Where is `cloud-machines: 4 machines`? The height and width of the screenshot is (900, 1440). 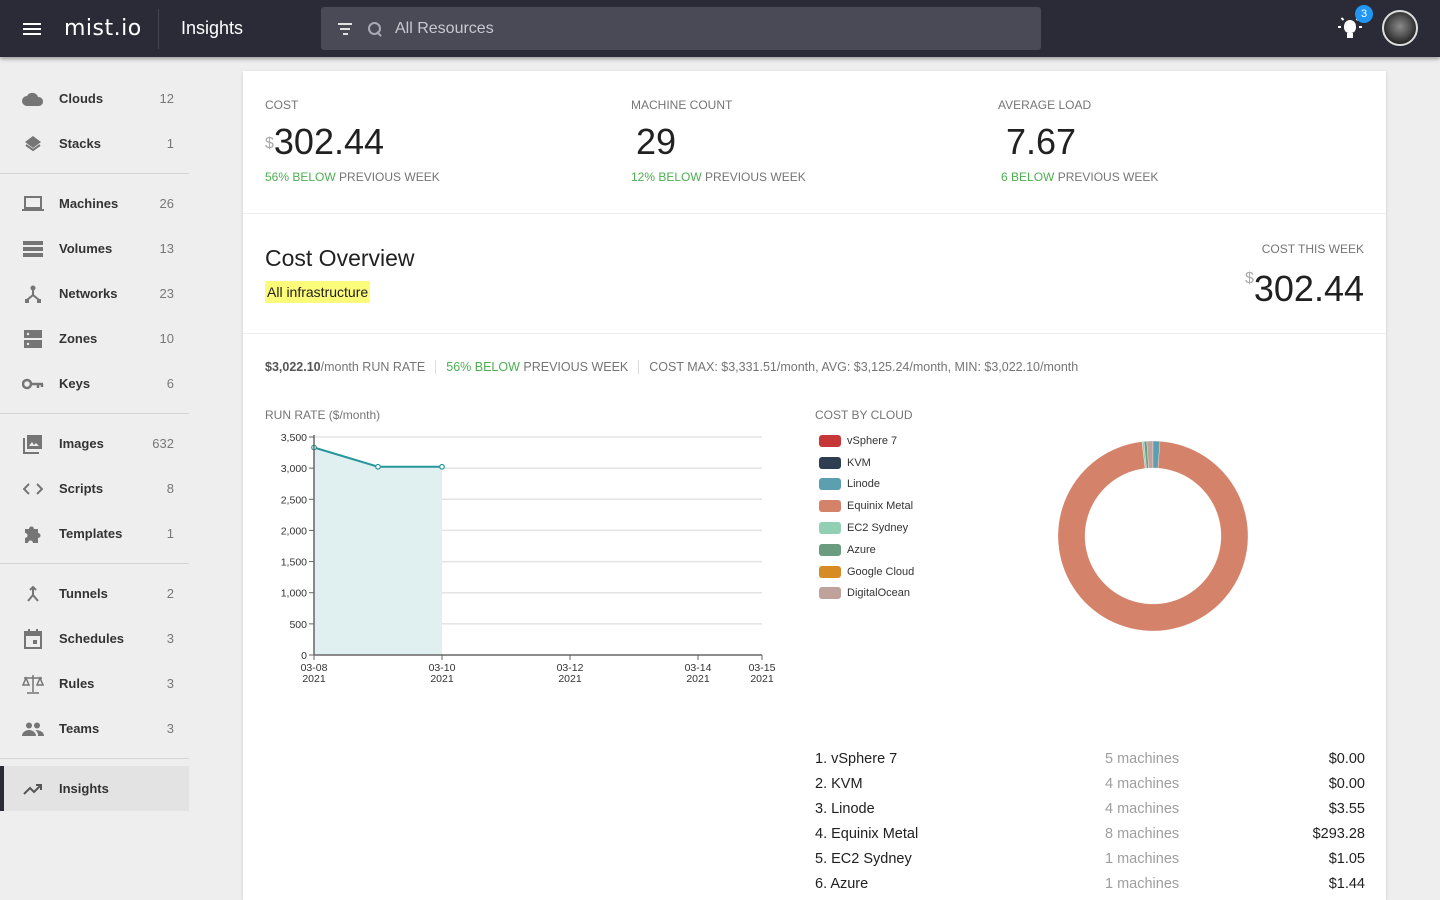 cloud-machines: 4 machines is located at coordinates (1142, 783).